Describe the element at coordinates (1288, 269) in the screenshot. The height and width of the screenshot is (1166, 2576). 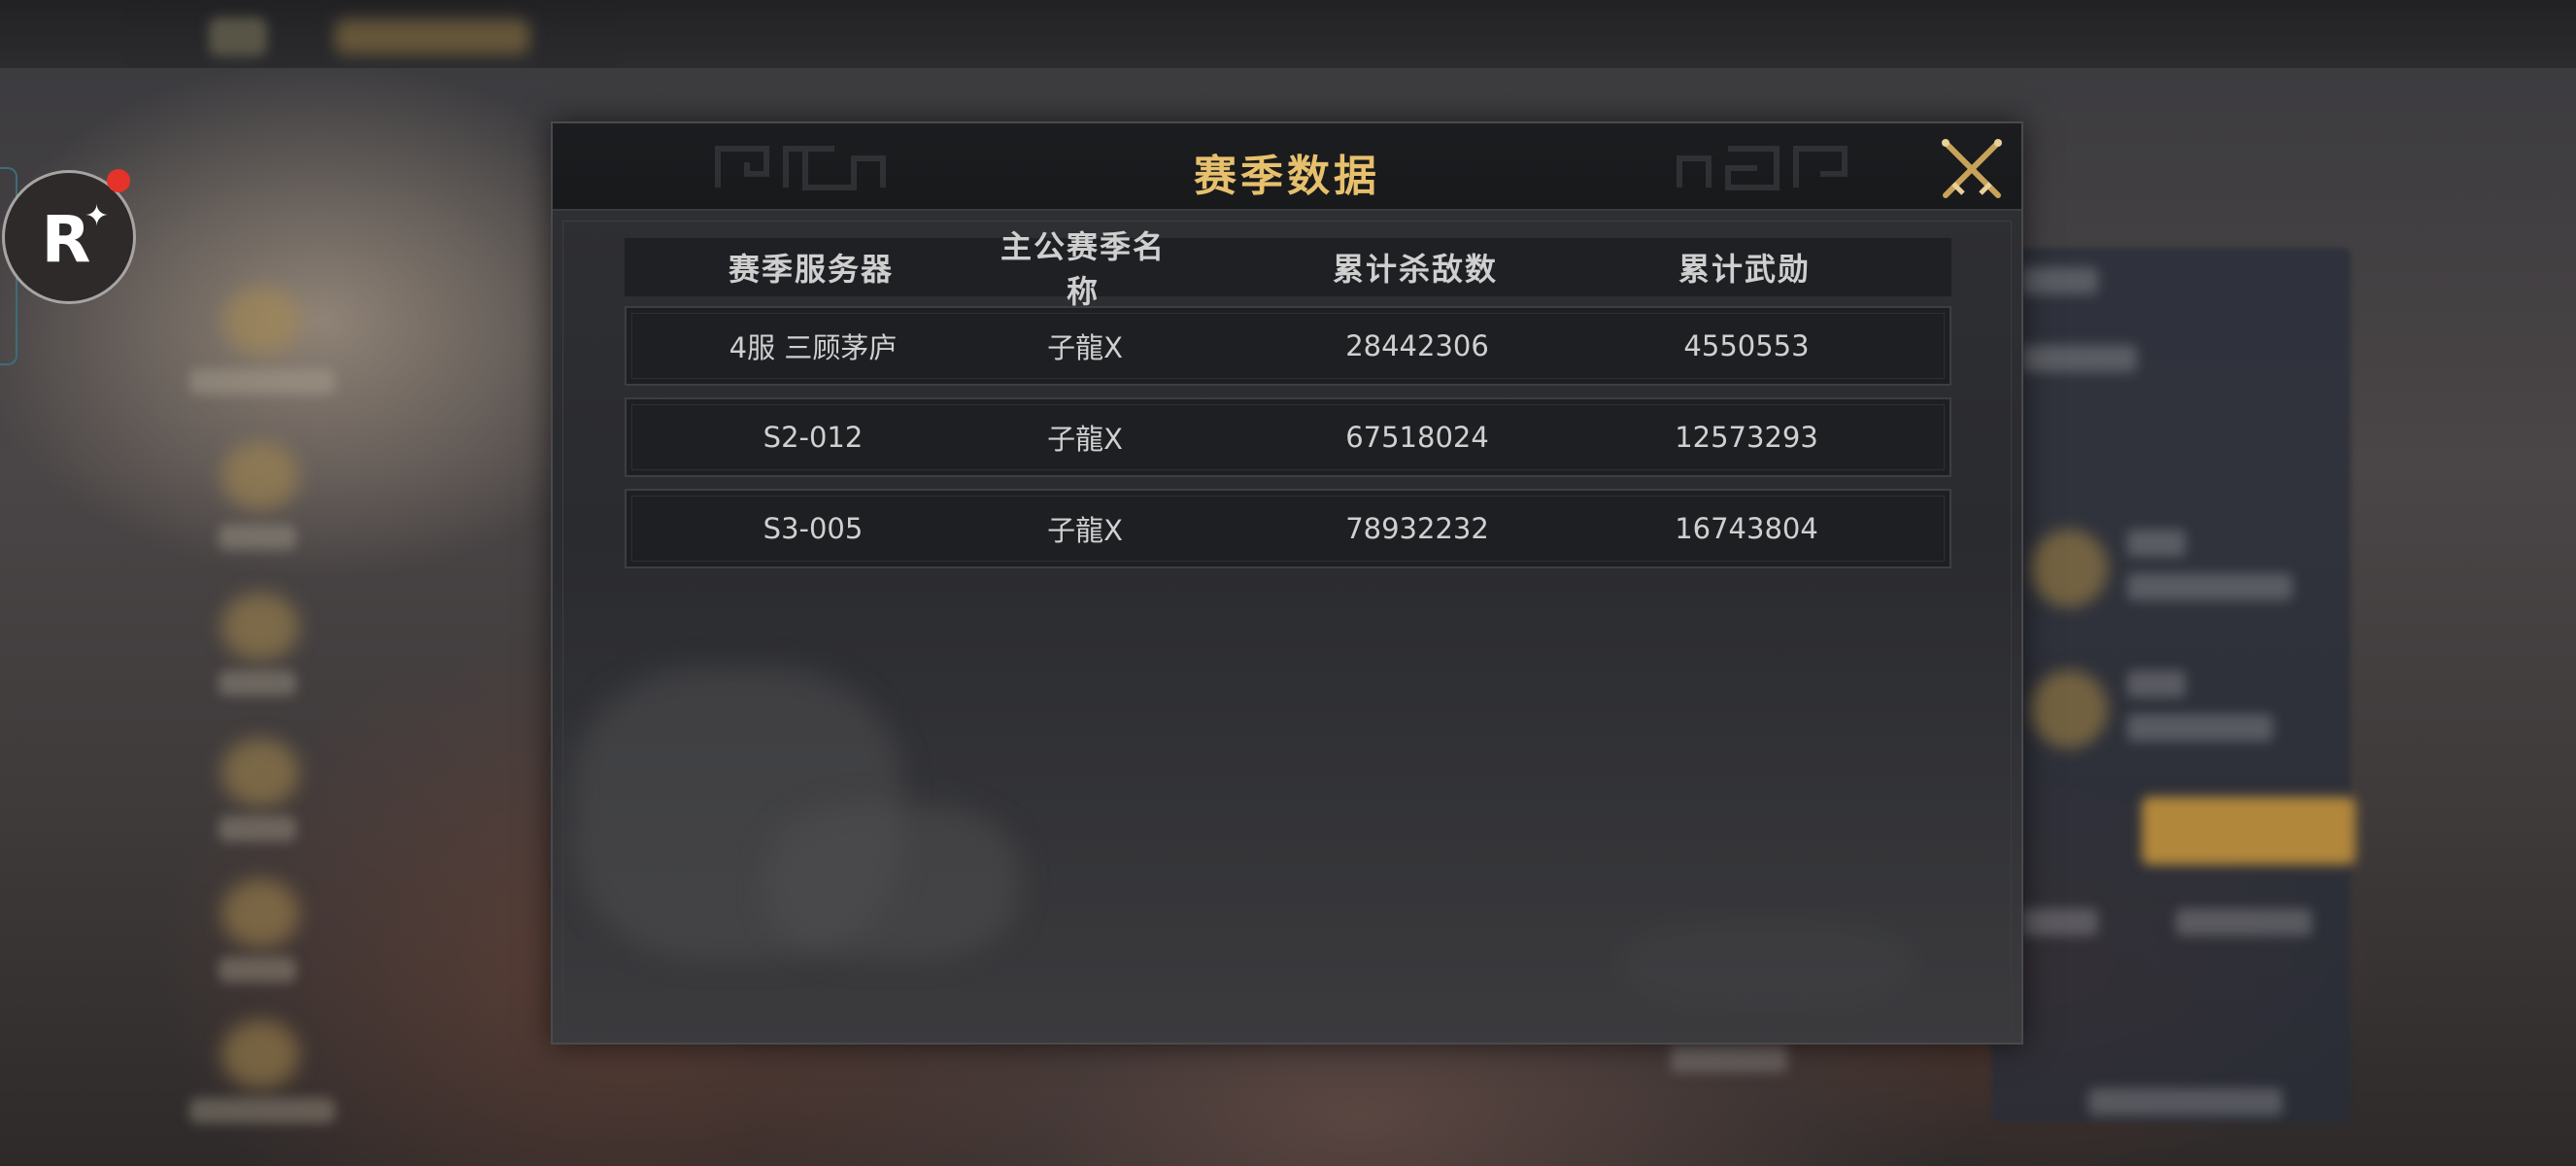
I see `table-header: 赛季服务器 主公赛季名称 累计杀敌数 累计武勋` at that location.